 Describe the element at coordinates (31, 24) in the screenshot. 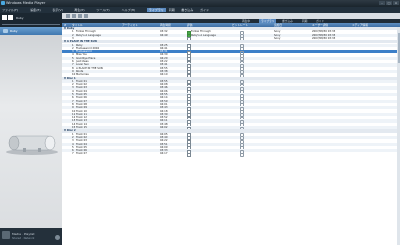

I see `seek-bar` at that location.